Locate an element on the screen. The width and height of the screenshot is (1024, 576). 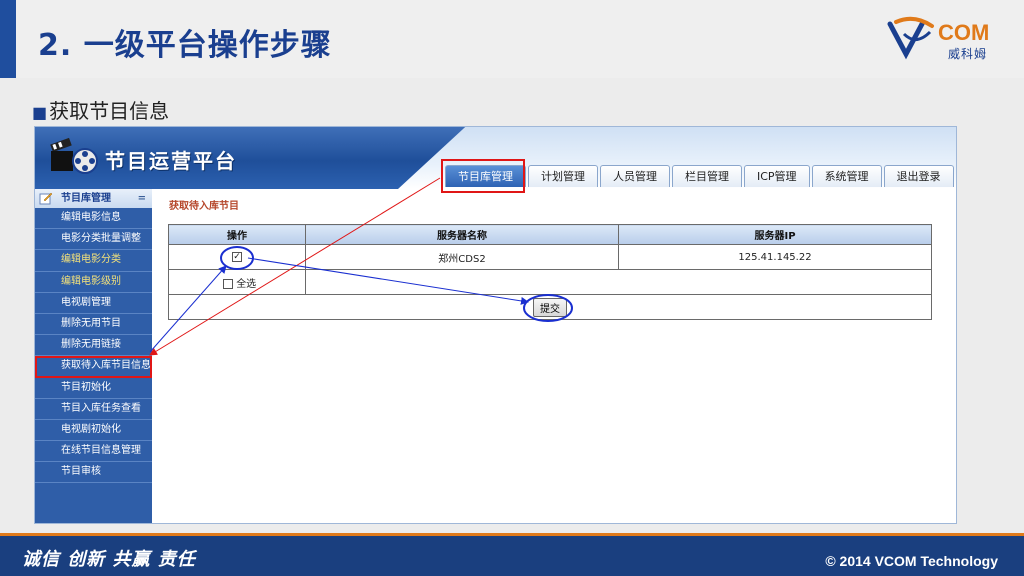
sidebar-item-edit-movie-info: 编辑电影信息 is located at coordinates (93, 219).